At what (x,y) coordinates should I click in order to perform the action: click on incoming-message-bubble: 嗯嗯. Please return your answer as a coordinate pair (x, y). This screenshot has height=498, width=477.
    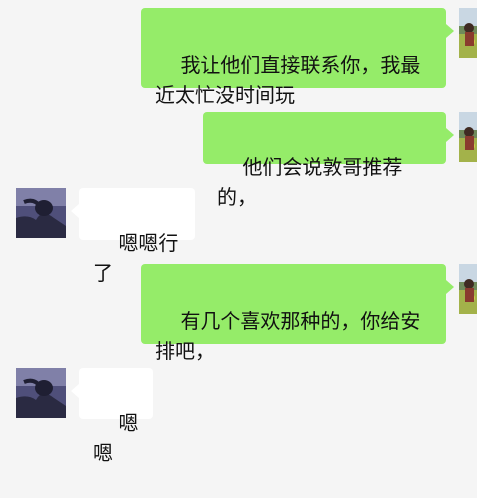
    Looking at the image, I should click on (112, 416).